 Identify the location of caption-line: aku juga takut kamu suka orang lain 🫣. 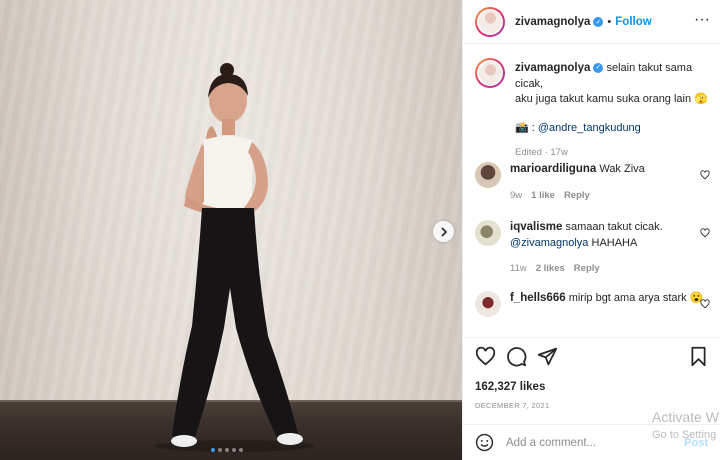
(611, 99).